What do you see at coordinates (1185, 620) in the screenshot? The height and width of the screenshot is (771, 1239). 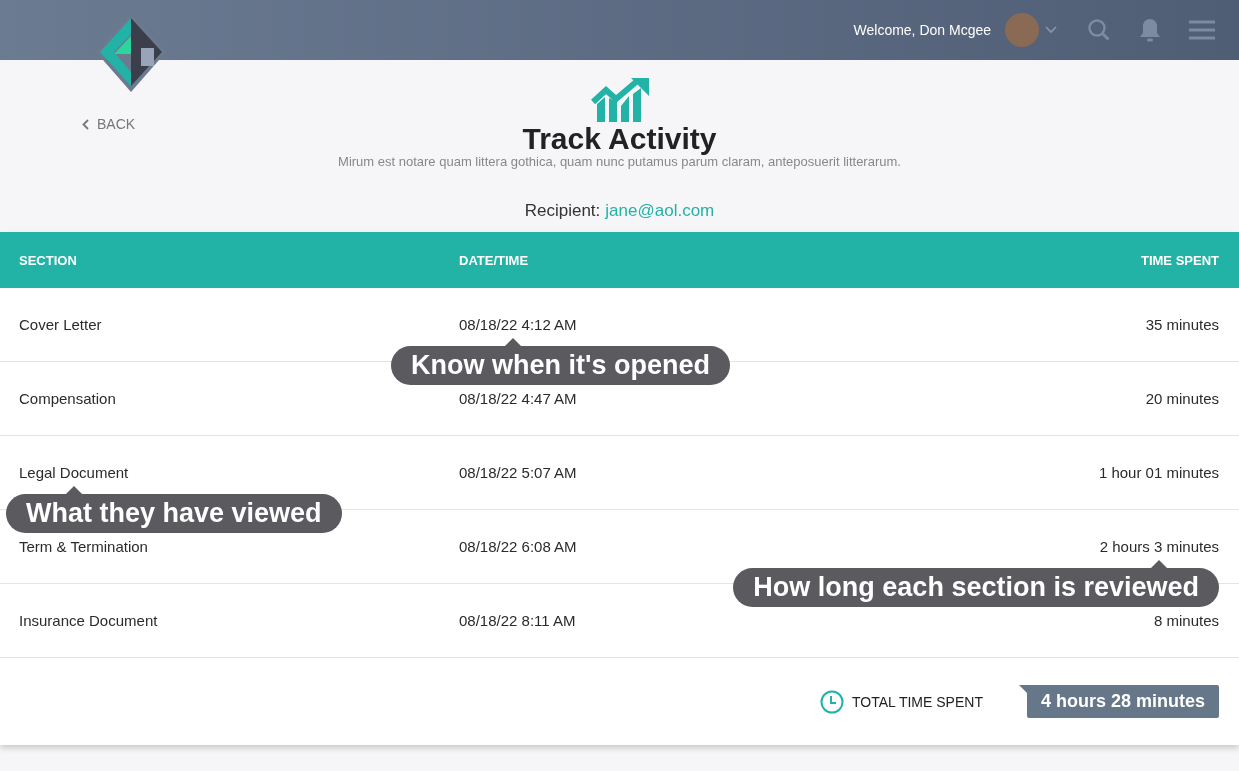 I see `time-spent-cell-text: 8 minutes` at bounding box center [1185, 620].